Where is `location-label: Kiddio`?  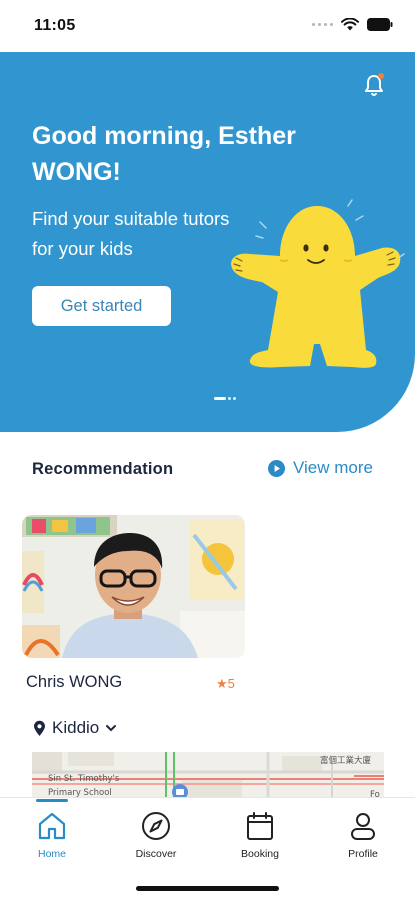
location-label: Kiddio is located at coordinates (76, 727).